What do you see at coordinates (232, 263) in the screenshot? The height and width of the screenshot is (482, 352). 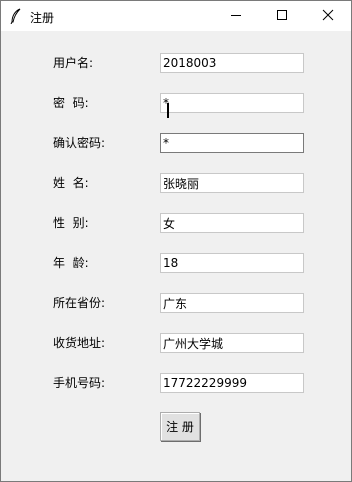 I see `age-input` at bounding box center [232, 263].